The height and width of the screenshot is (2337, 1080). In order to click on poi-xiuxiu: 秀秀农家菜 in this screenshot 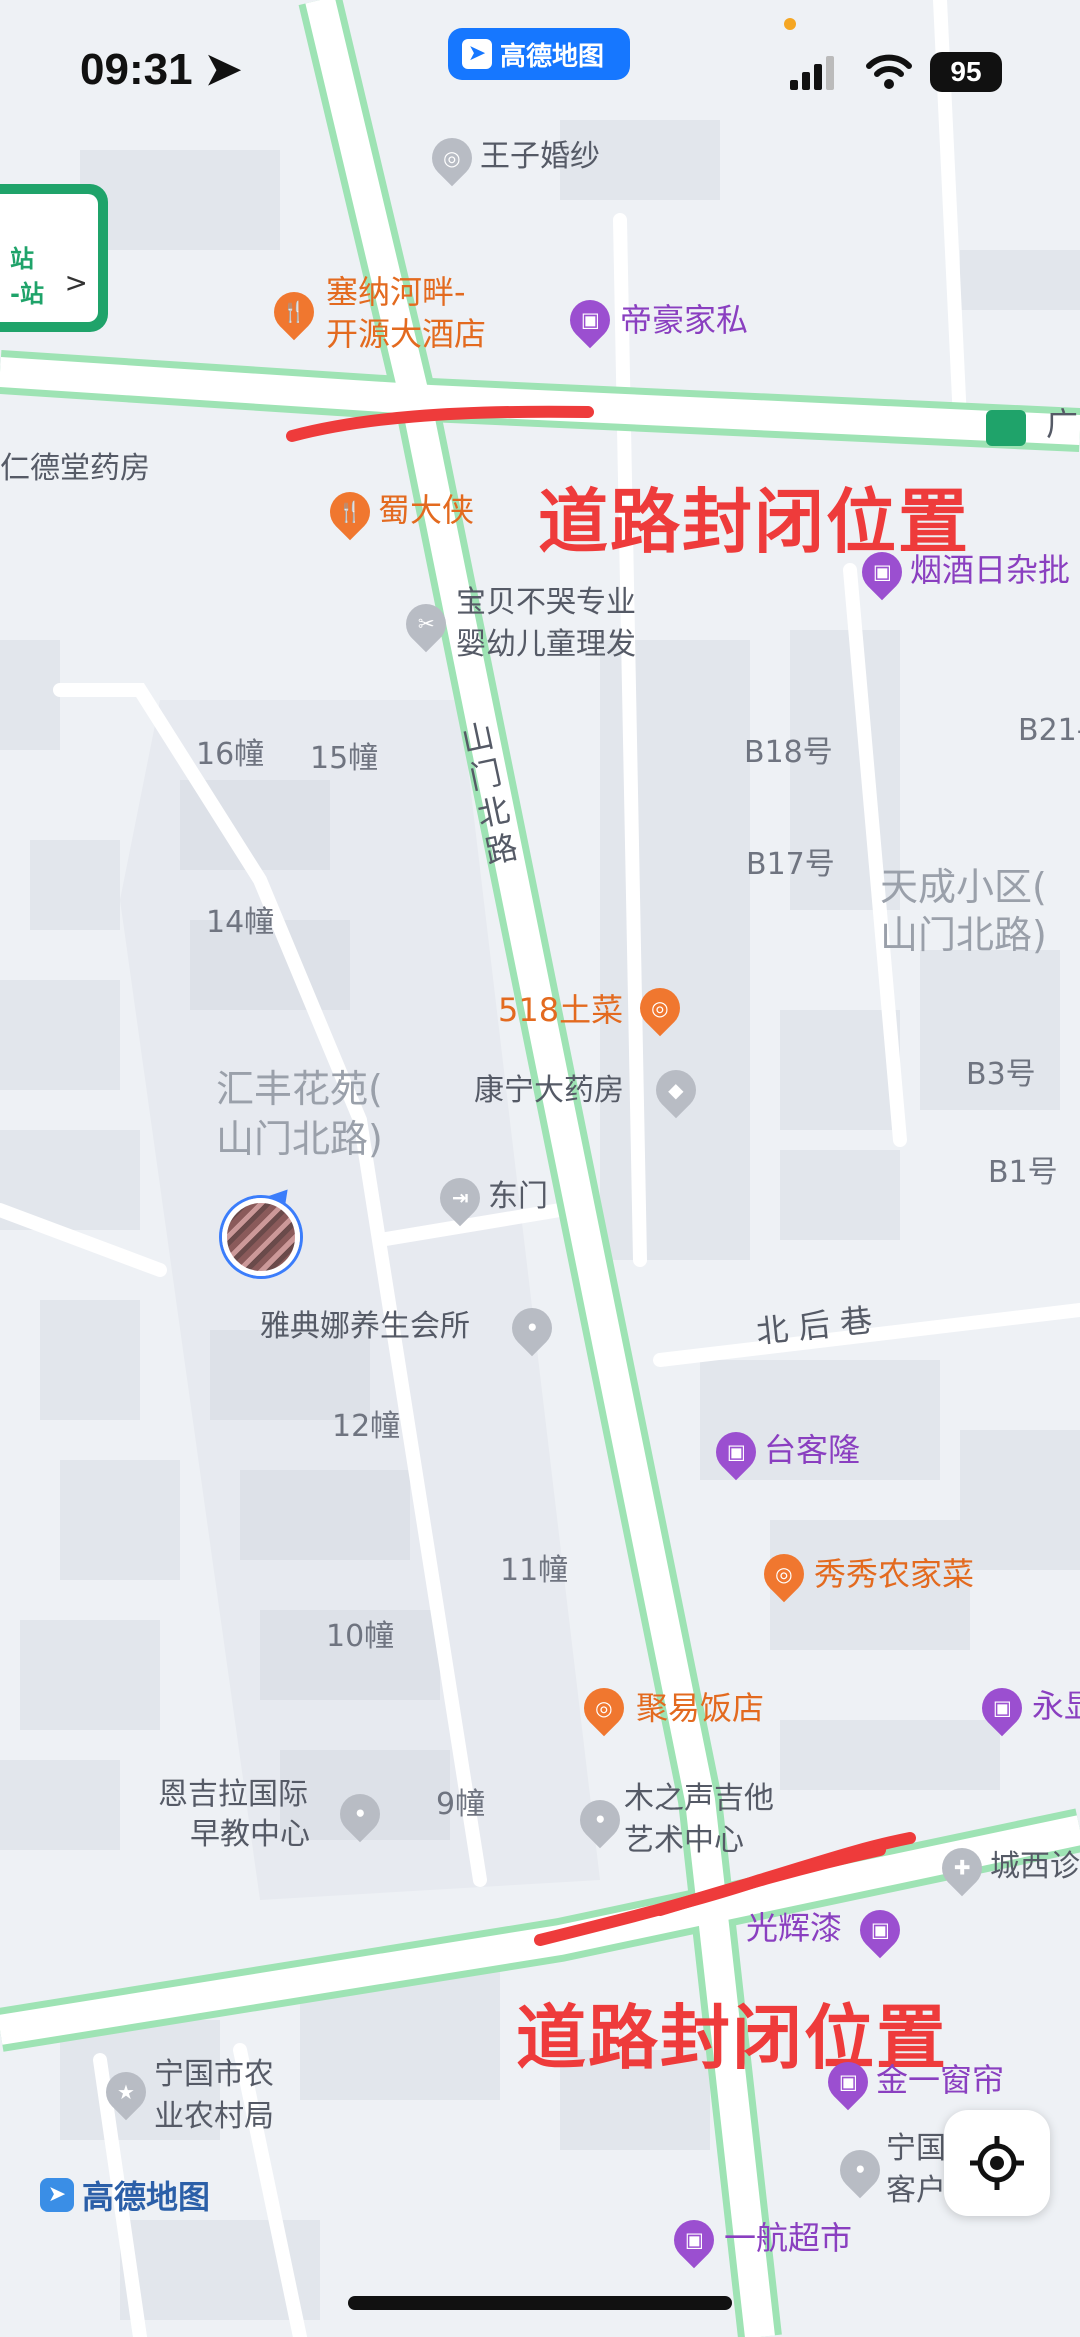, I will do `click(894, 1574)`.